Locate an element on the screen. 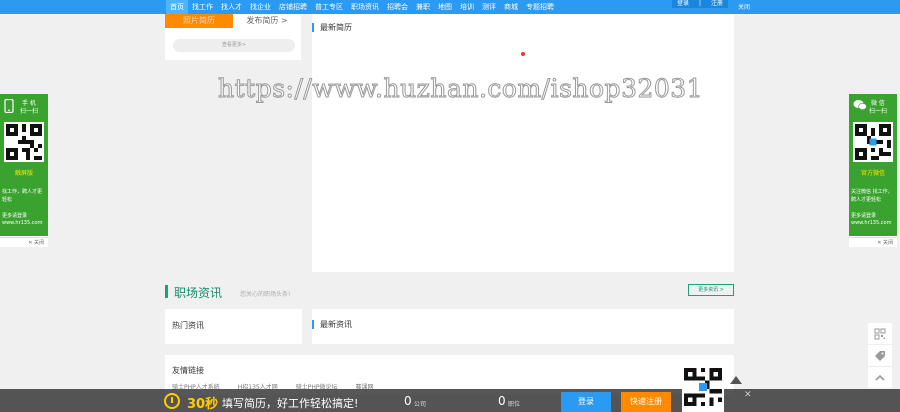  wechat-qrcode-icon is located at coordinates (873, 142).